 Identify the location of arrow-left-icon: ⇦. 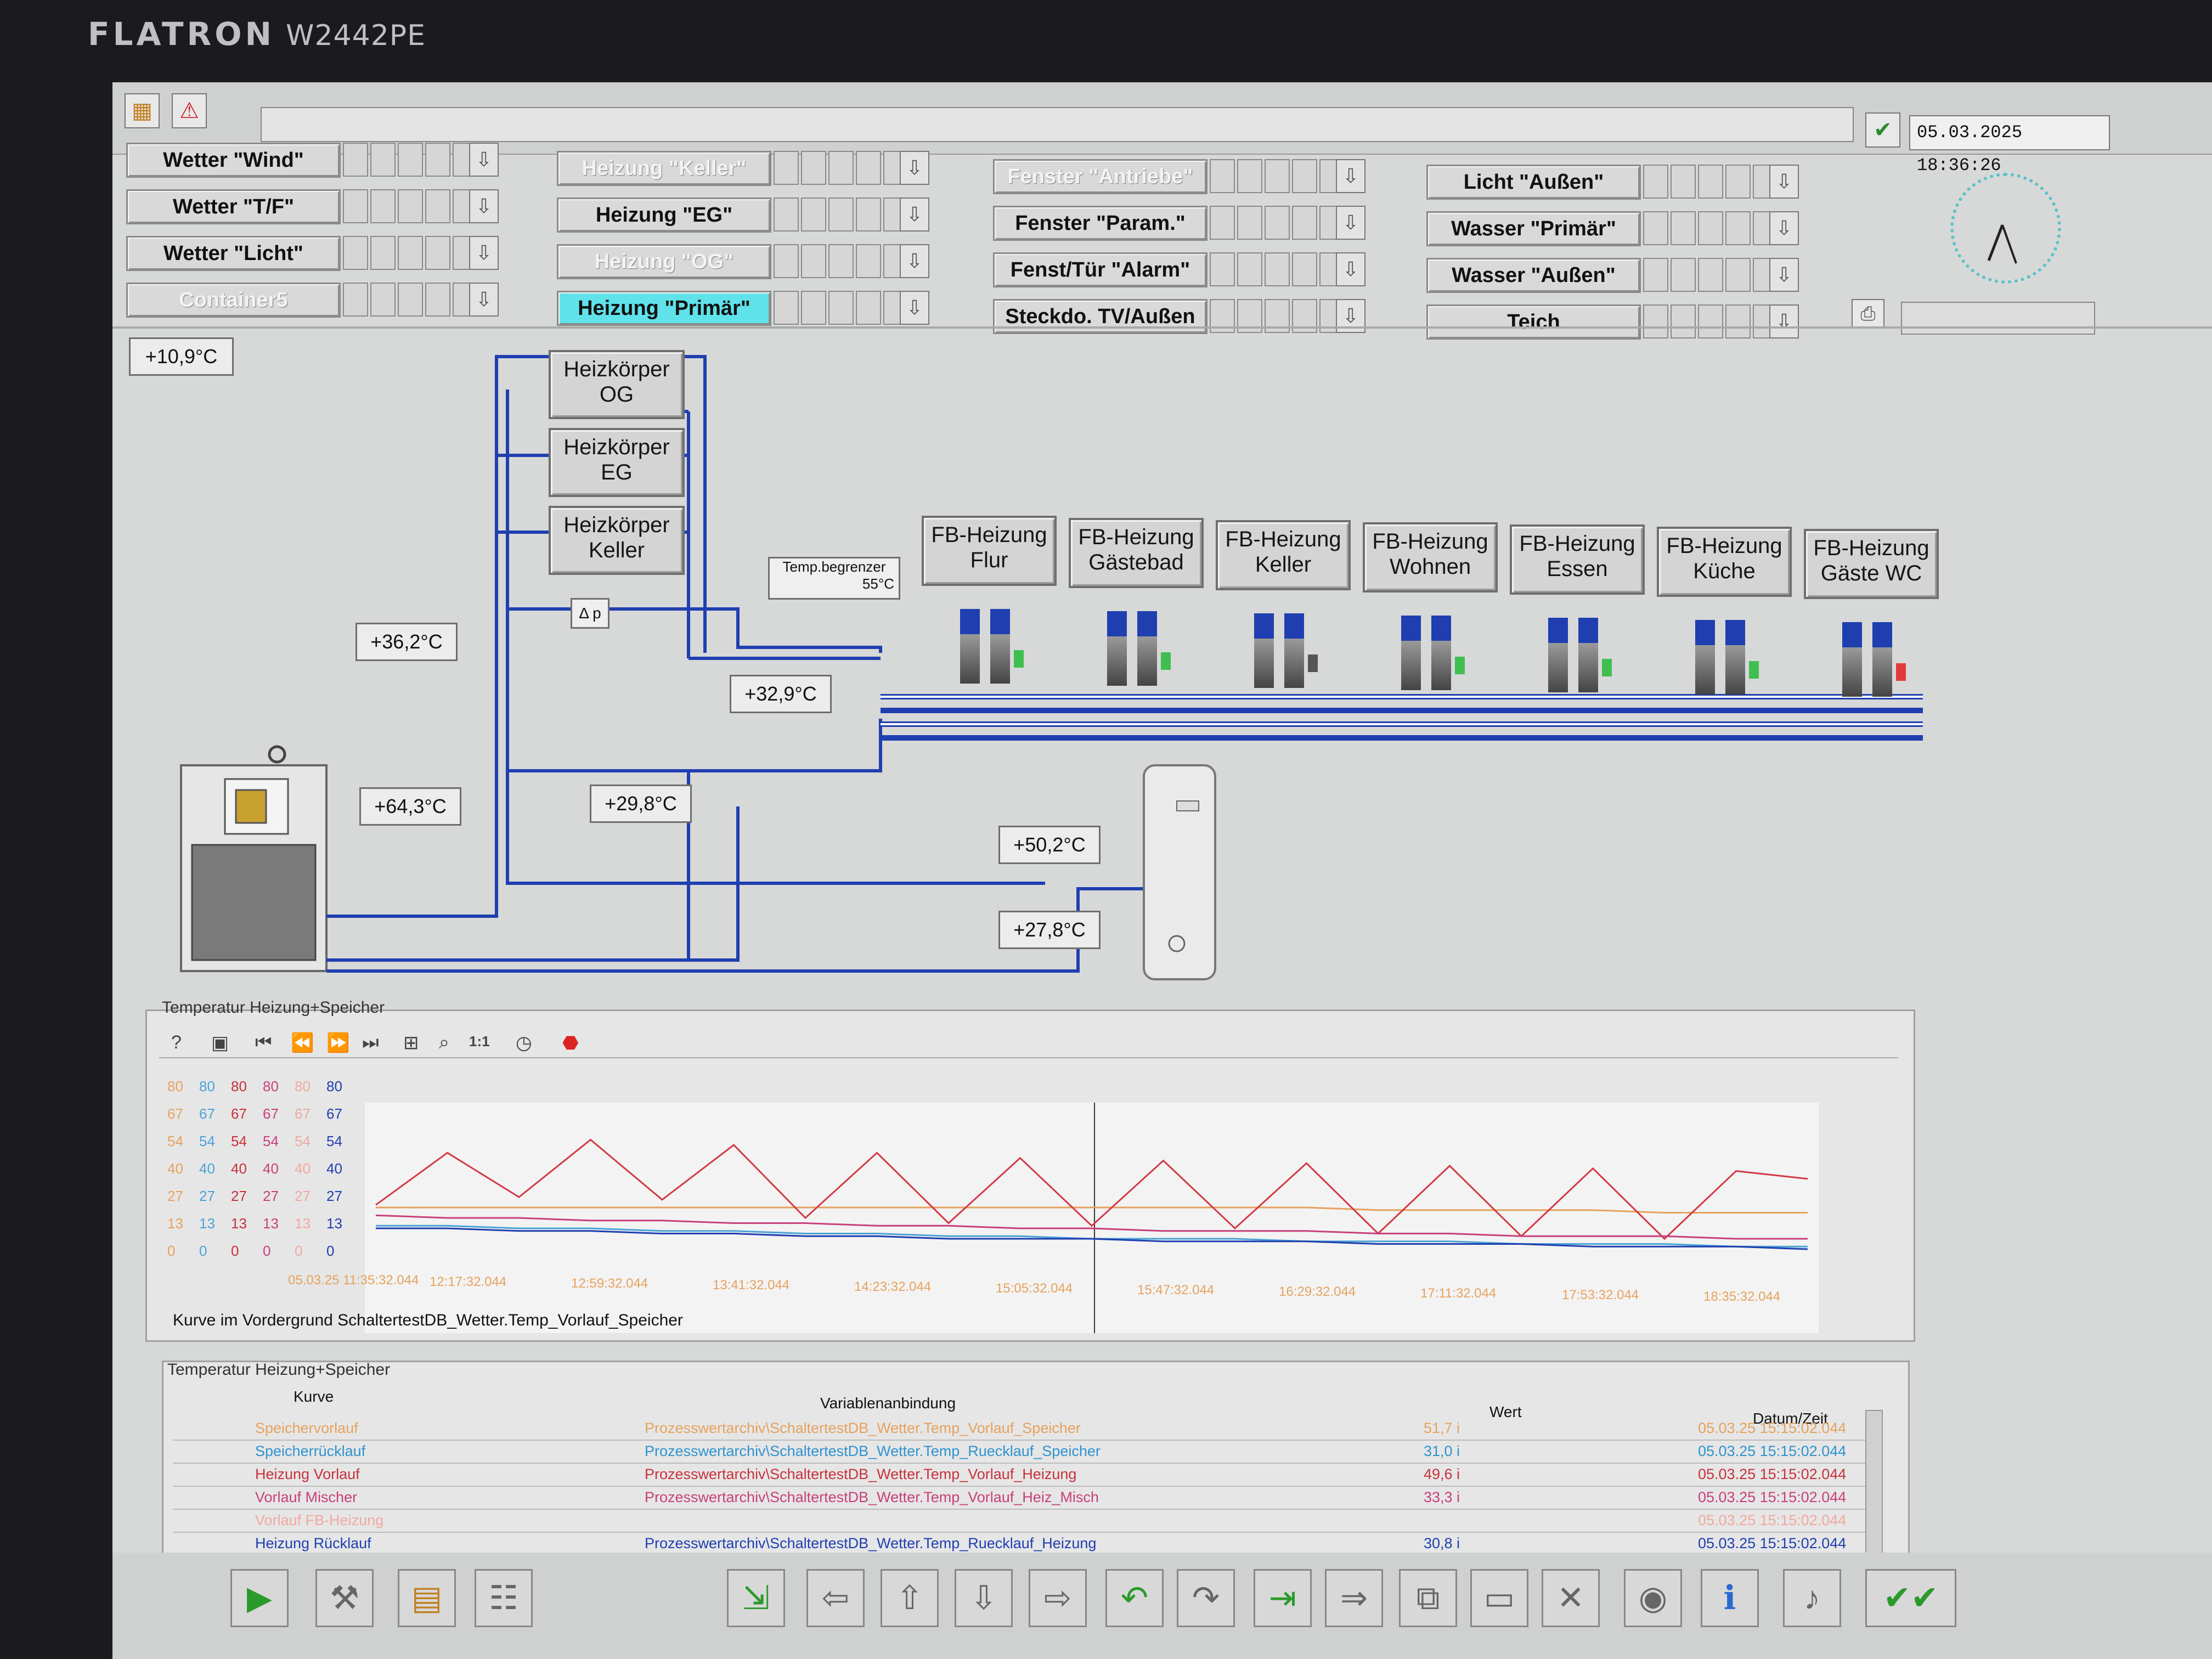
(835, 1598).